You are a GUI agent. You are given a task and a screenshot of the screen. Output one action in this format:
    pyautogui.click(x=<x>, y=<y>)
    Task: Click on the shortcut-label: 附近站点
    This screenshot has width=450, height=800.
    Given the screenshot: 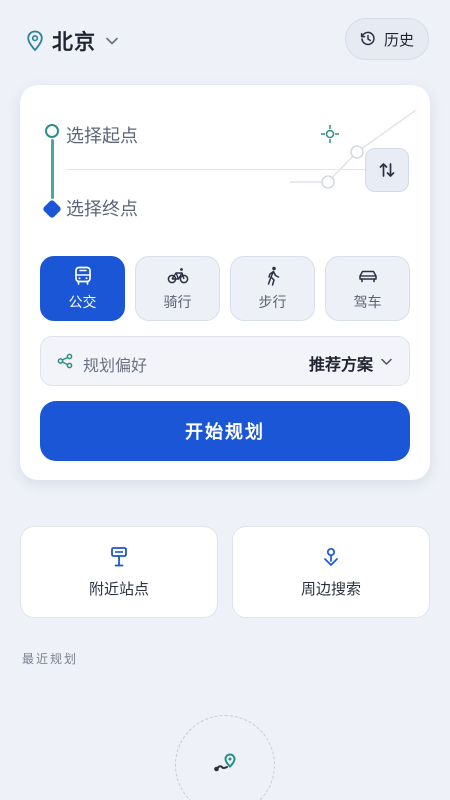 What is the action you would take?
    pyautogui.click(x=118, y=588)
    